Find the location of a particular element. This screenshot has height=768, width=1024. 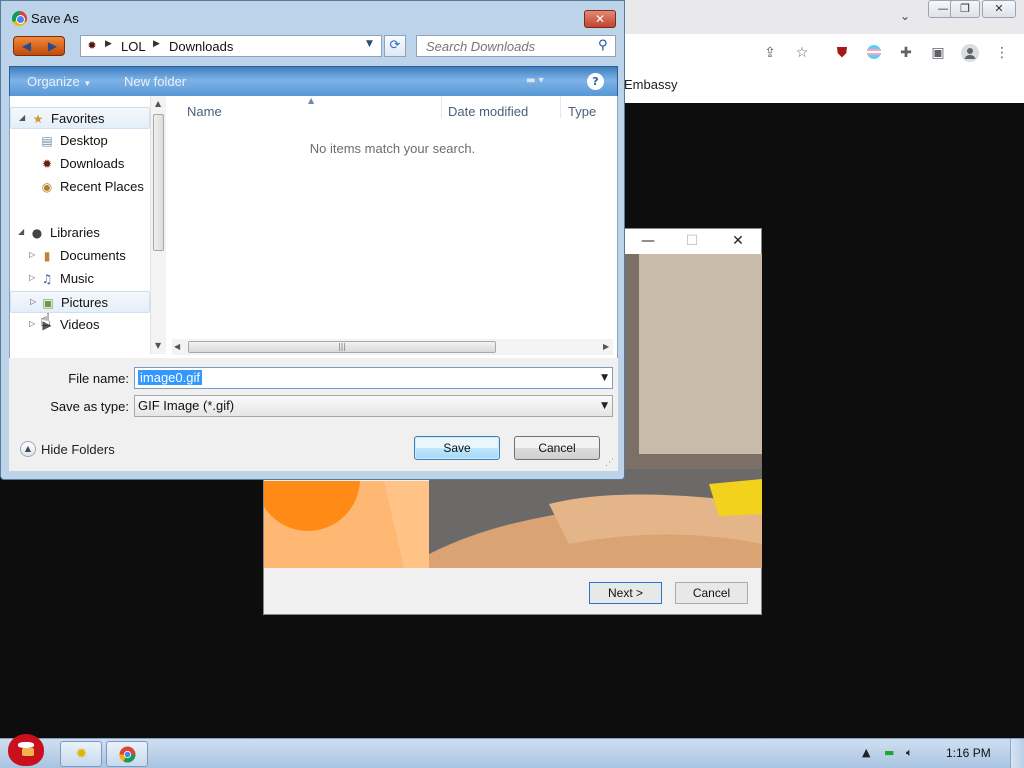

nav-label: Videos is located at coordinates (80, 324).